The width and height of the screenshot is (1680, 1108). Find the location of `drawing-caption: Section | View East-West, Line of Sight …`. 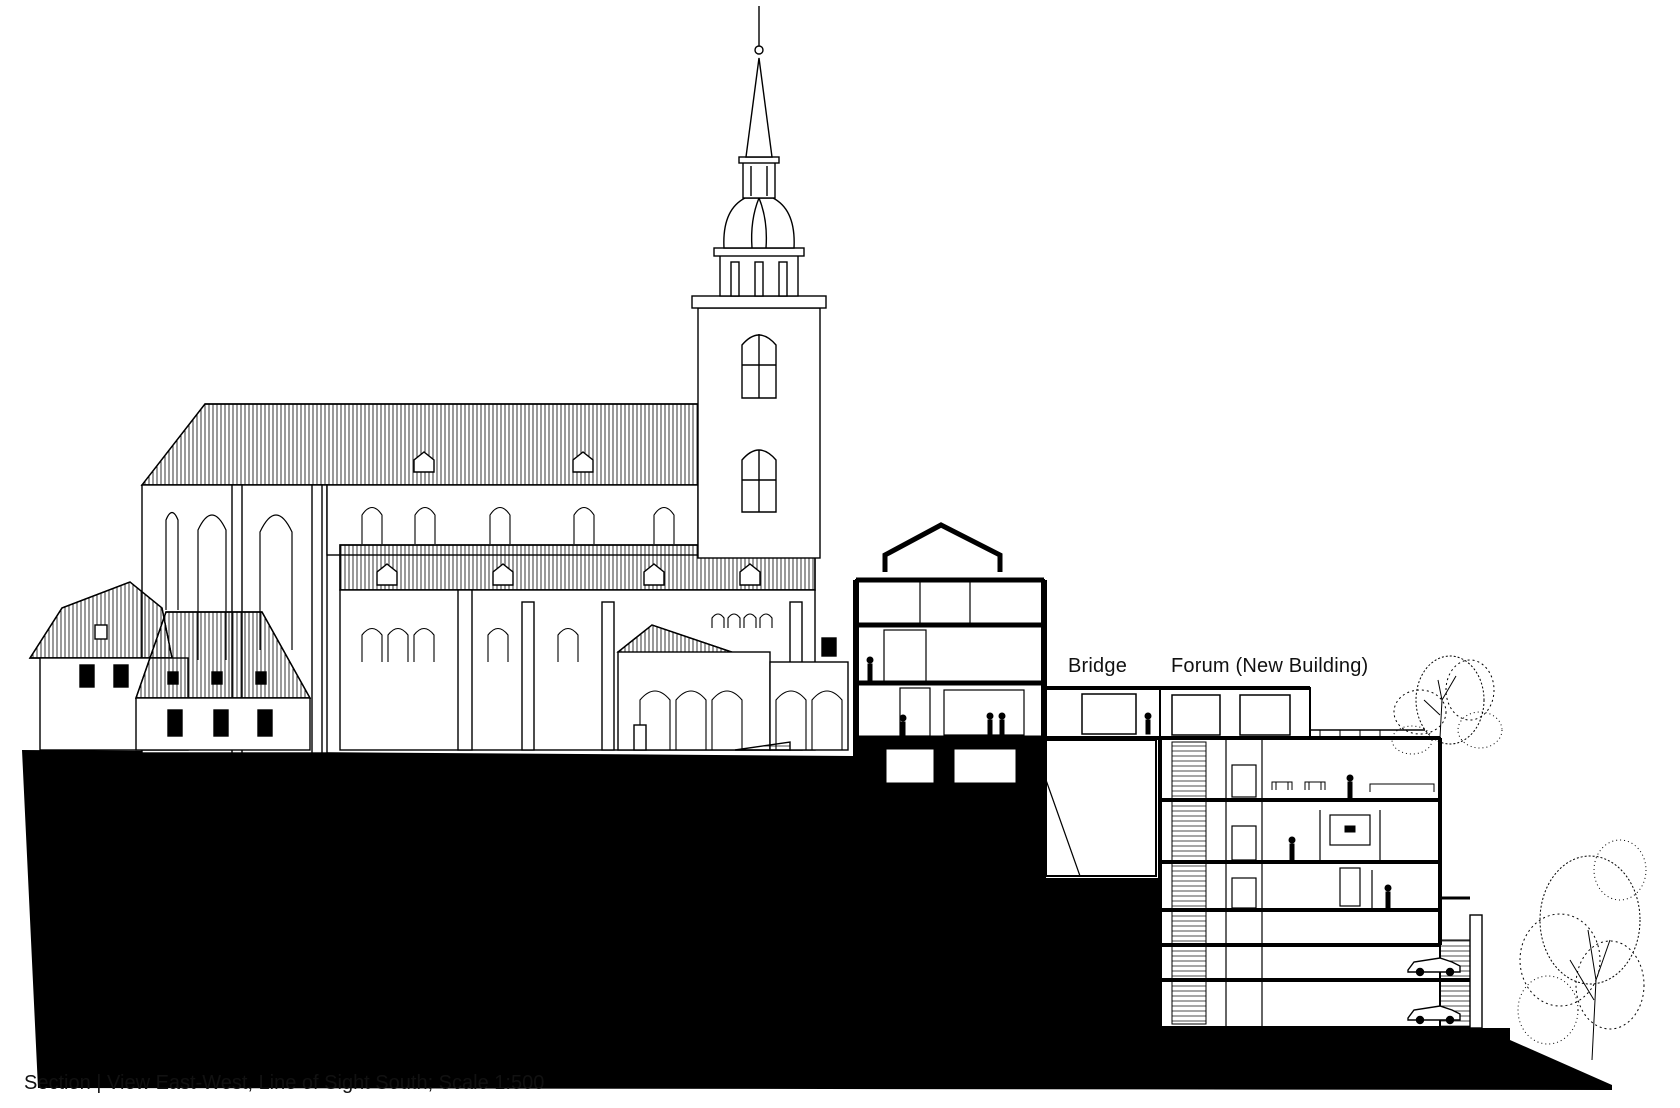

drawing-caption: Section | View East-West, Line of Sight … is located at coordinates (284, 1083).